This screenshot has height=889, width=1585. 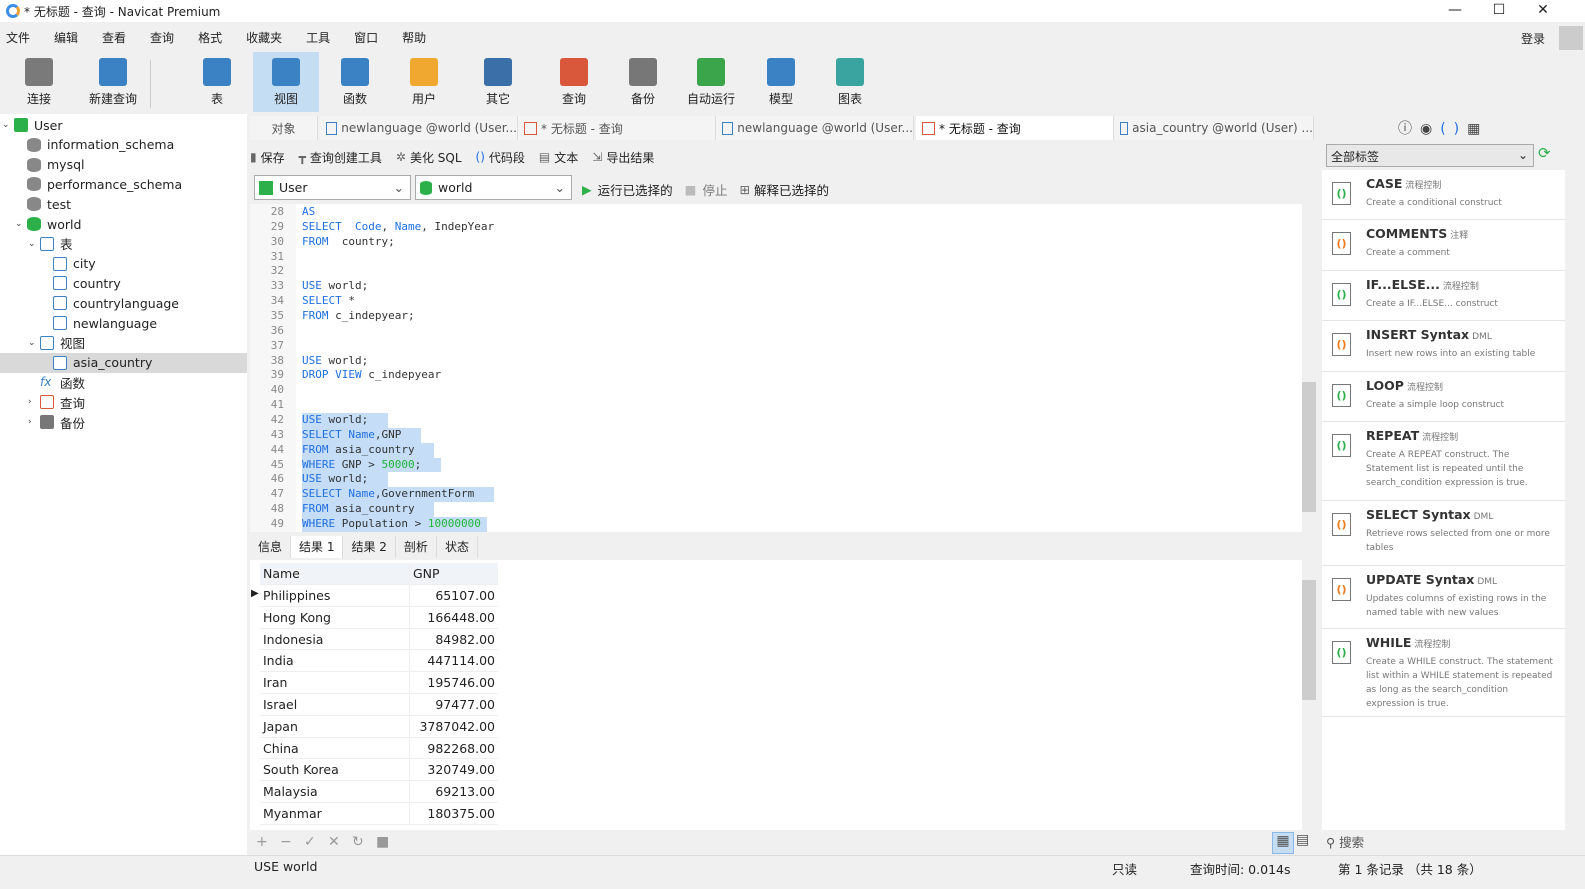 I want to click on result-tab: 结果 1, so click(x=317, y=547).